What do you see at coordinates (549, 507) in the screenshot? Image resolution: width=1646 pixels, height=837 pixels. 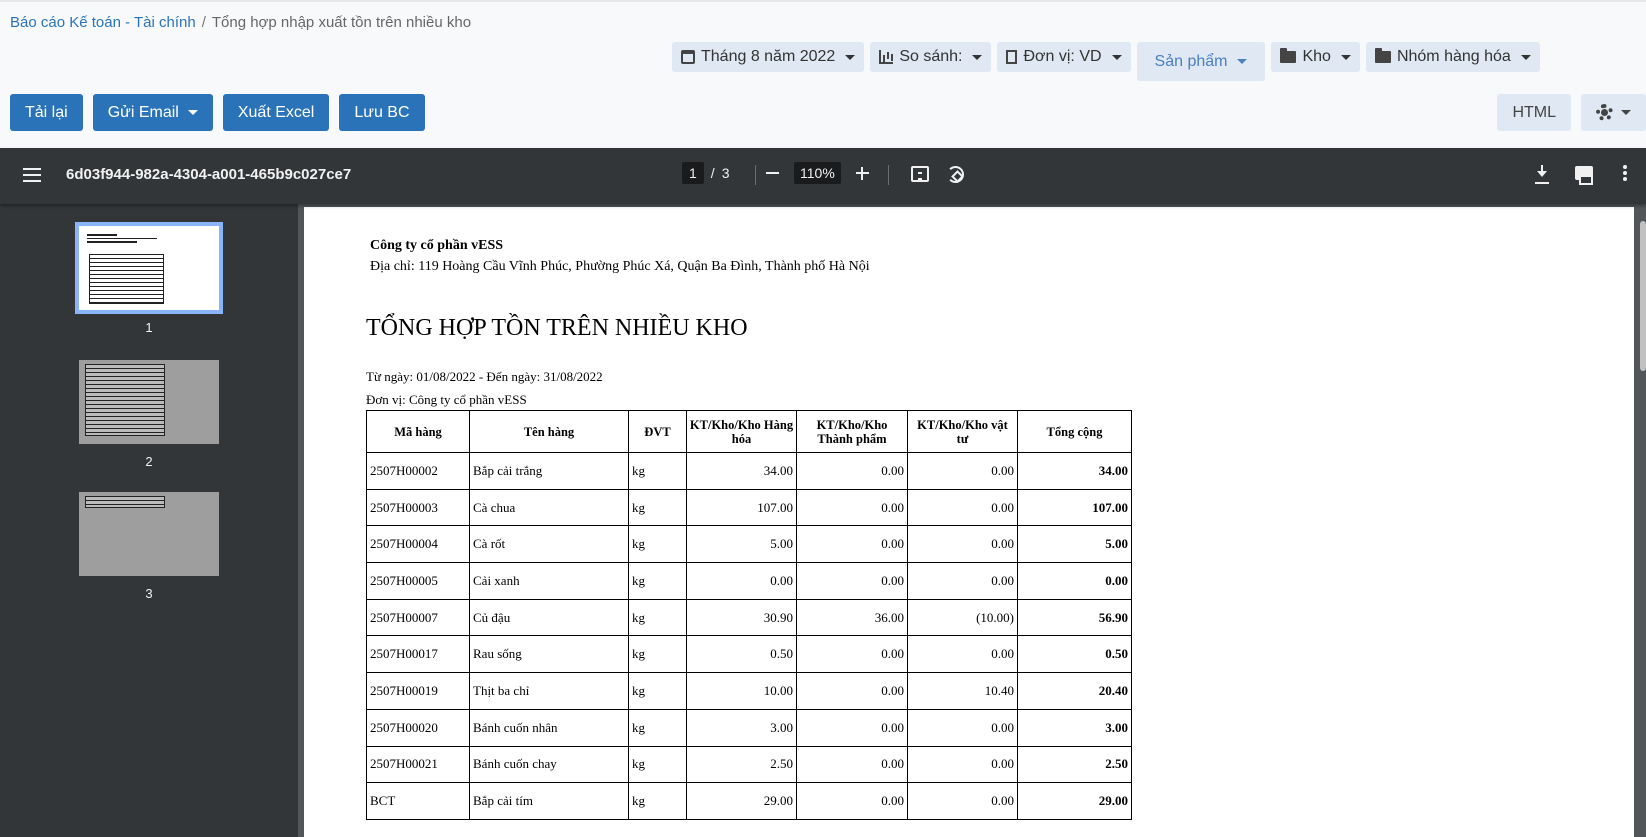 I see `table-cell: Cà chua` at bounding box center [549, 507].